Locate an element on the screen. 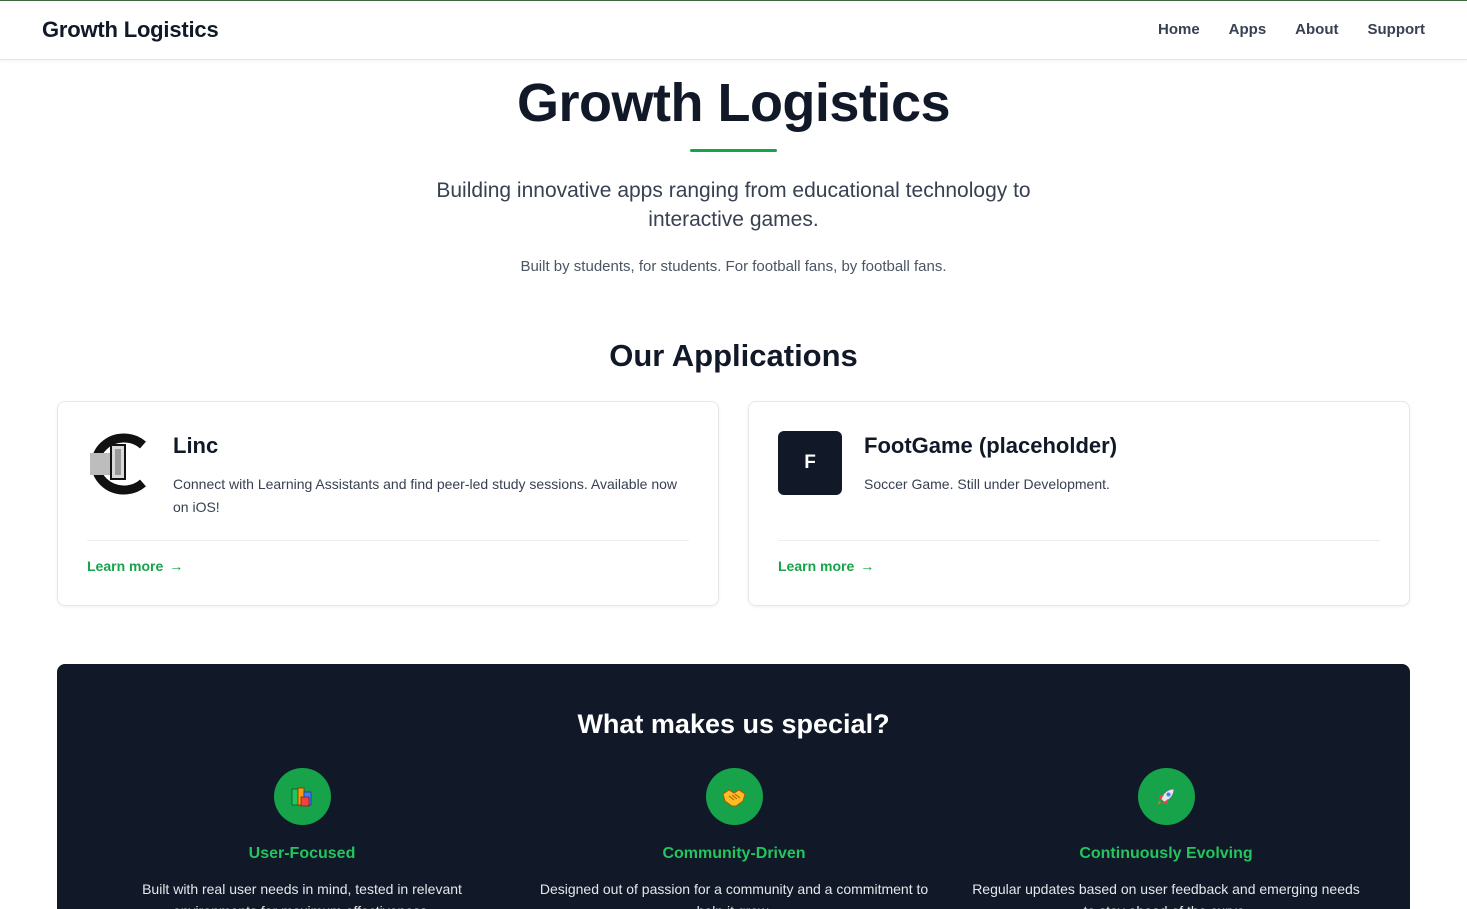  books-icon is located at coordinates (302, 796).